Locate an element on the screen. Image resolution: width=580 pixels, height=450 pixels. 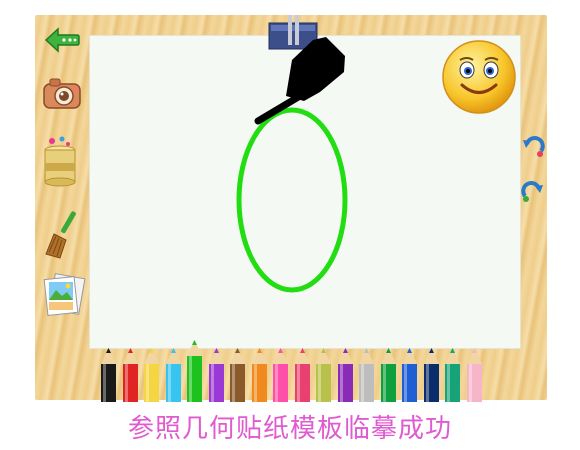
broom-icon is located at coordinates (60, 234).